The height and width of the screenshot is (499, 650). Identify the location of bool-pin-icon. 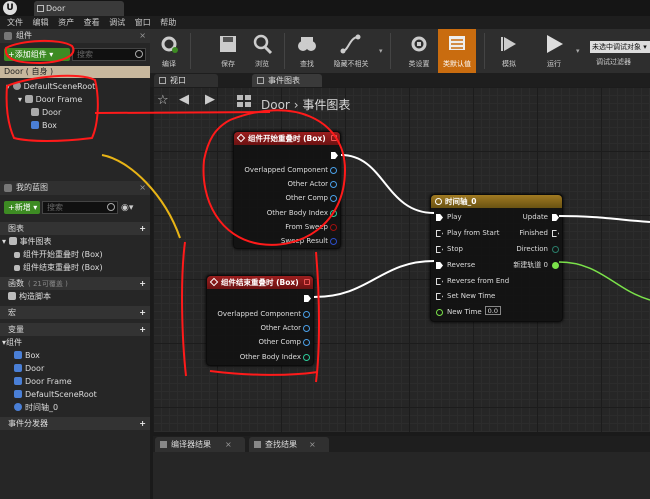
(333, 227).